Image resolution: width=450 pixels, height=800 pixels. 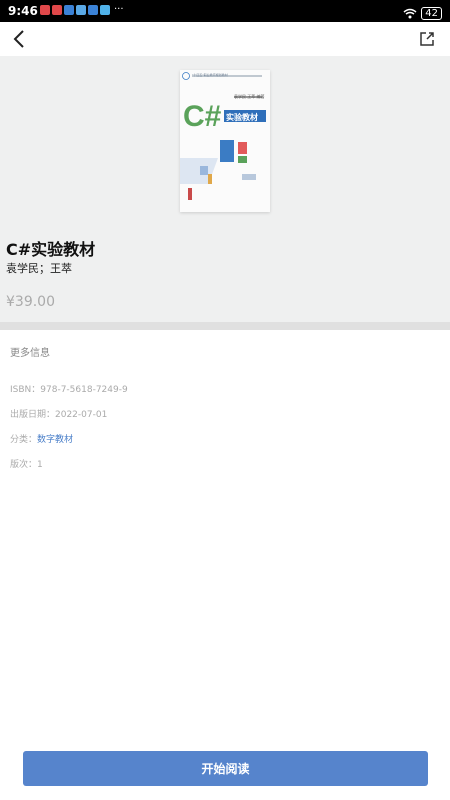 What do you see at coordinates (39, 268) in the screenshot?
I see `book-authors: 袁学民；王萃` at bounding box center [39, 268].